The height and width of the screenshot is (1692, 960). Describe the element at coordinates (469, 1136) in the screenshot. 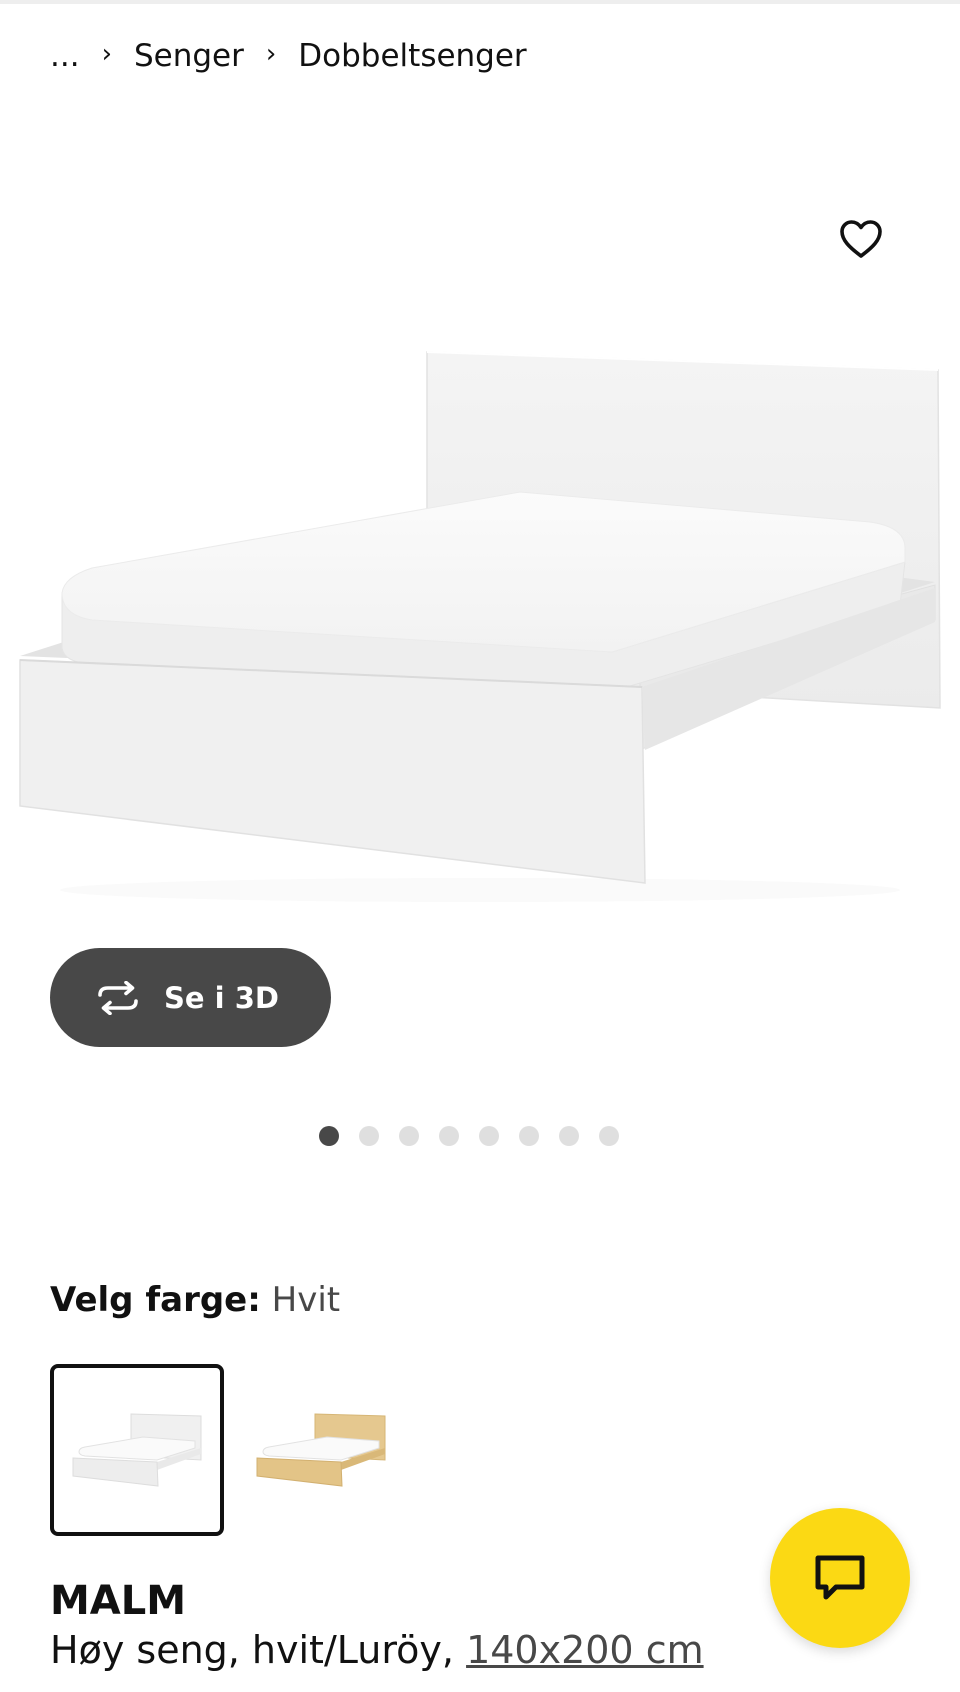

I see `image-pagination` at that location.